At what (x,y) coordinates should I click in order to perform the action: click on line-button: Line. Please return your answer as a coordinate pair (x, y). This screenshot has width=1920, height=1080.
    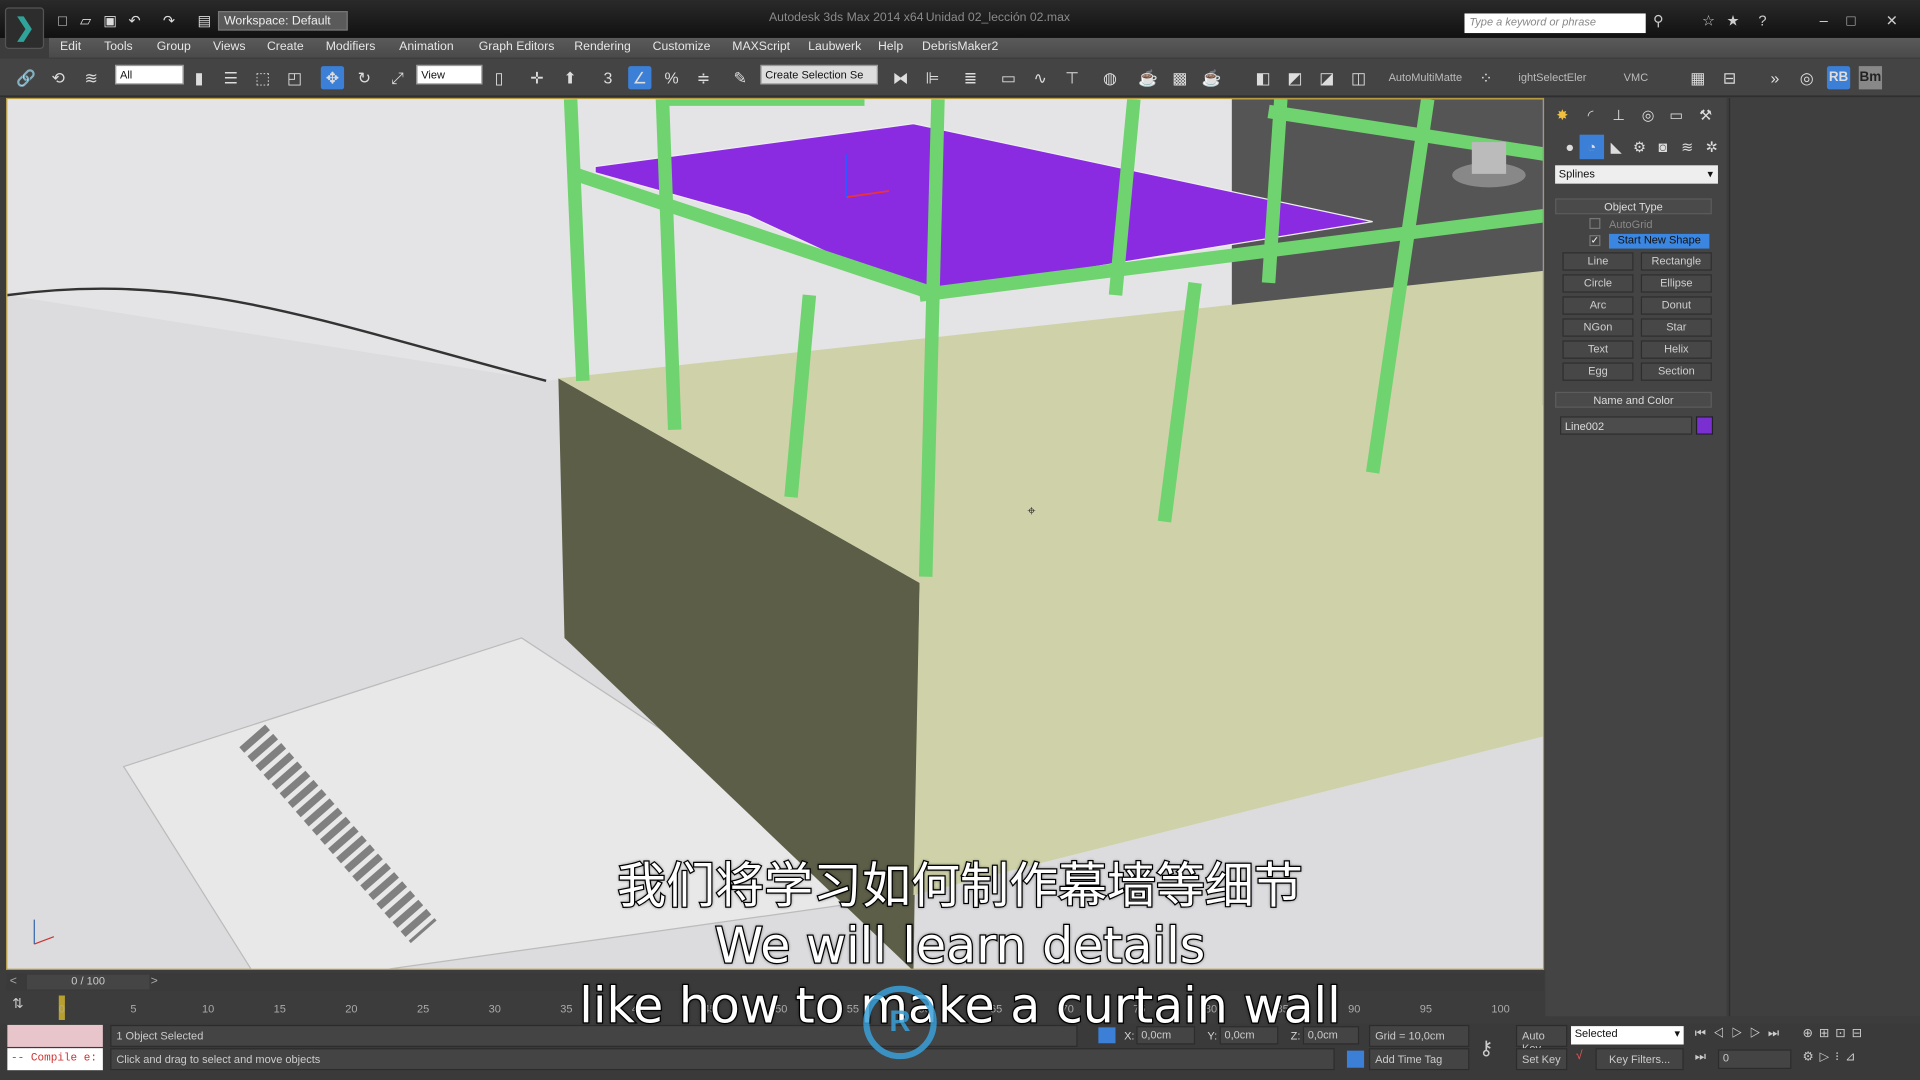
    Looking at the image, I should click on (1598, 261).